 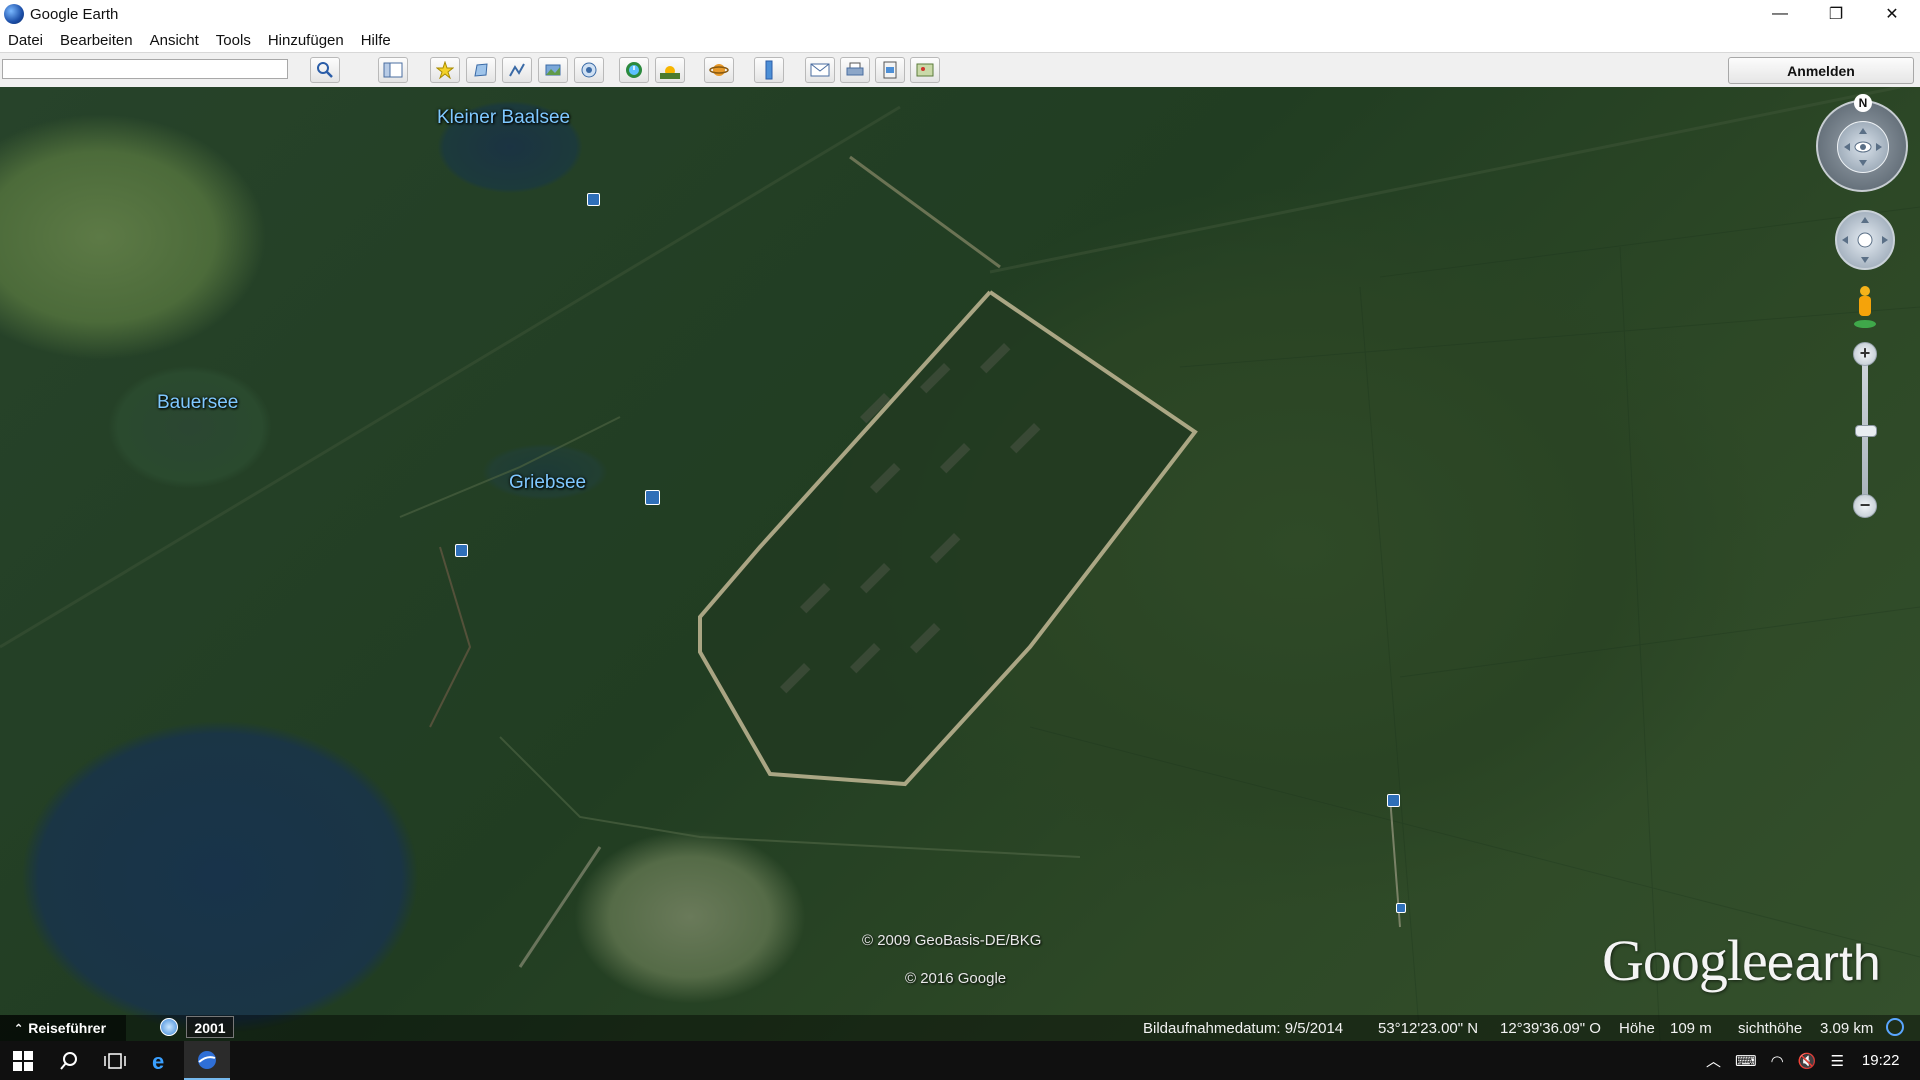 I want to click on place-label-kleiner-baalsee: Kleiner Baalsee, so click(x=503, y=118).